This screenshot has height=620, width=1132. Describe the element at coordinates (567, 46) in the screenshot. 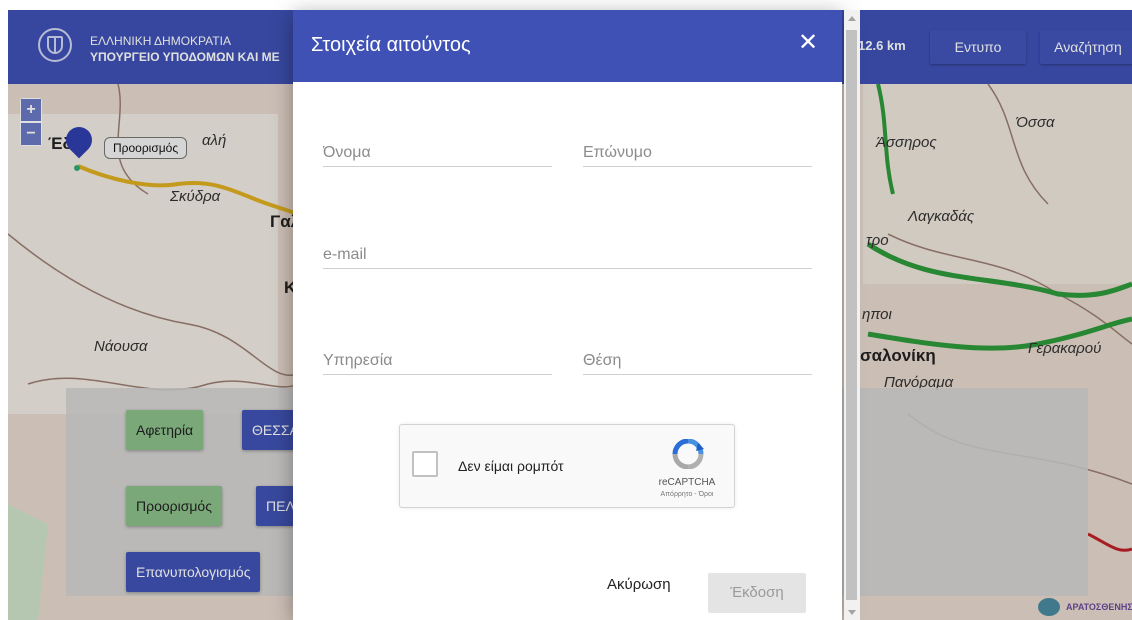

I see `modal-header: Στοιχεία αιτούντος ✕` at that location.